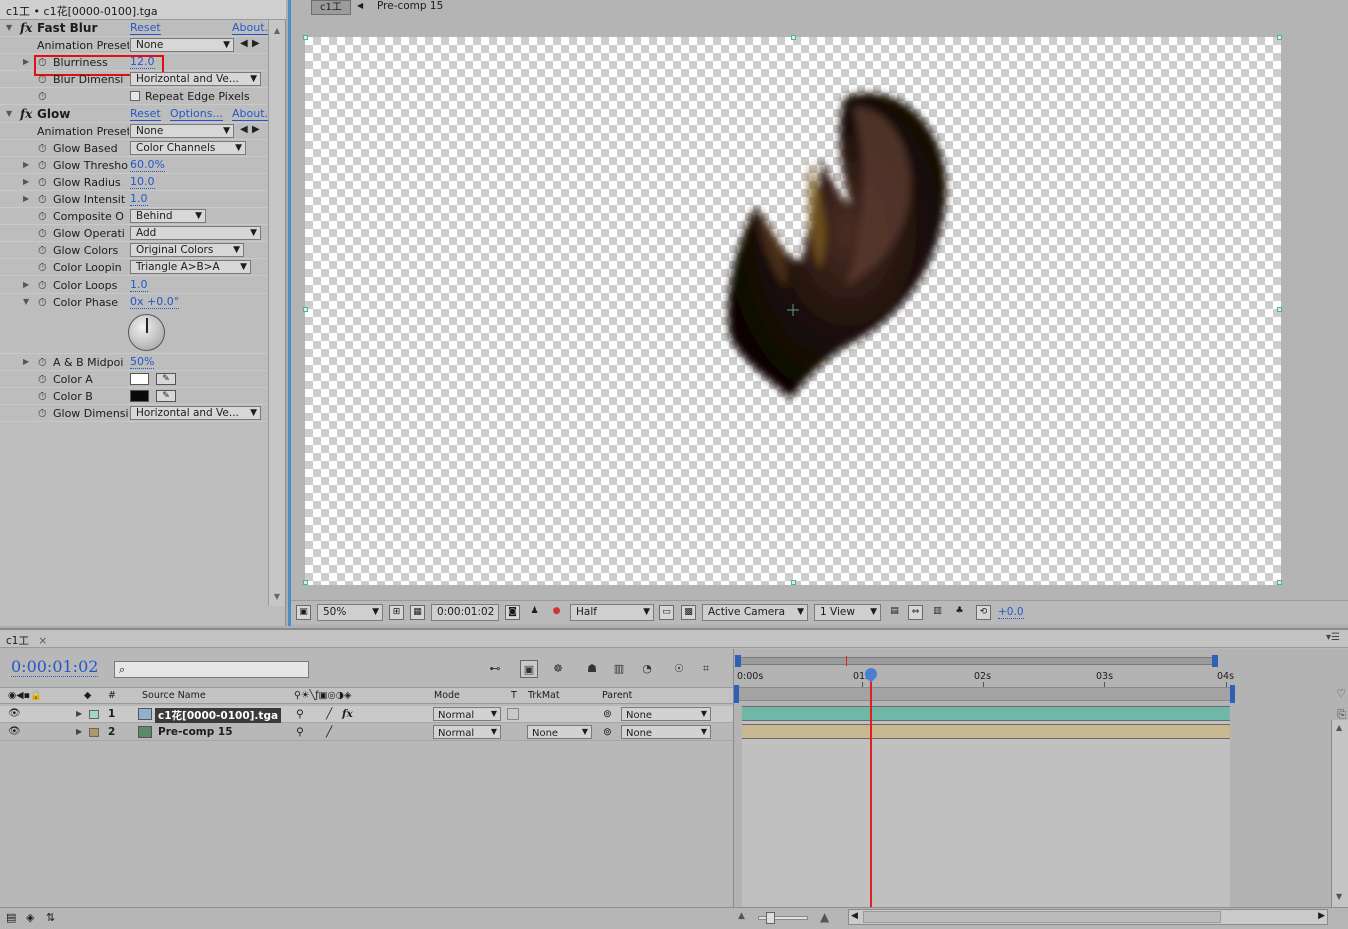 The height and width of the screenshot is (929, 1348). I want to click on time-graph: 0:00s 01s 02s 03s 04s ♡ ⎘, so click(1040, 780).